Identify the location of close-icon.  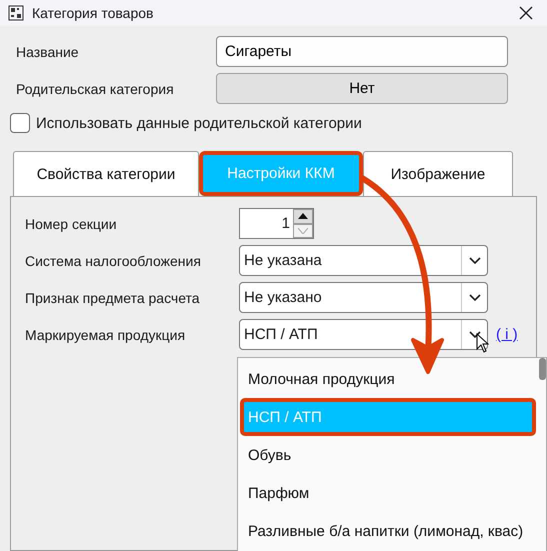
(526, 13).